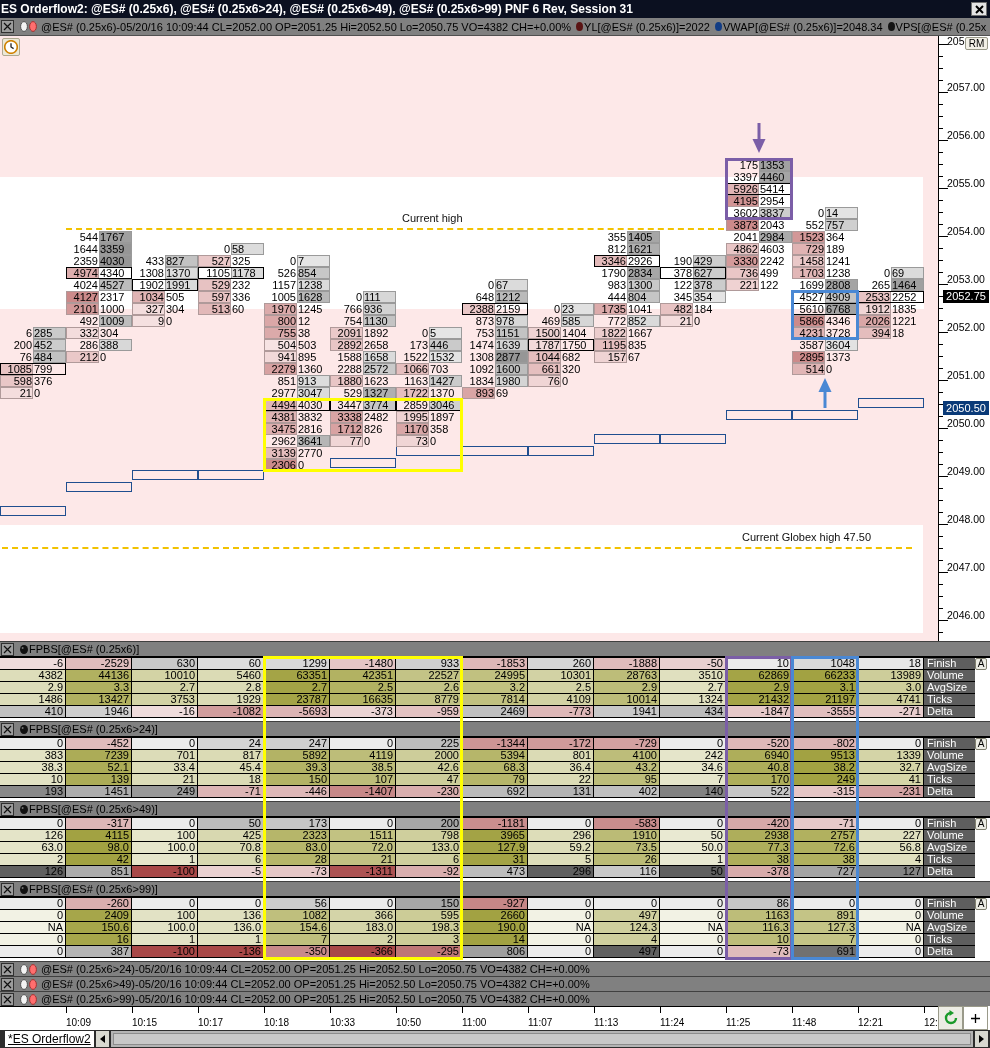 The width and height of the screenshot is (990, 1048). Describe the element at coordinates (891, 664) in the screenshot. I see `table-cell: 18` at that location.